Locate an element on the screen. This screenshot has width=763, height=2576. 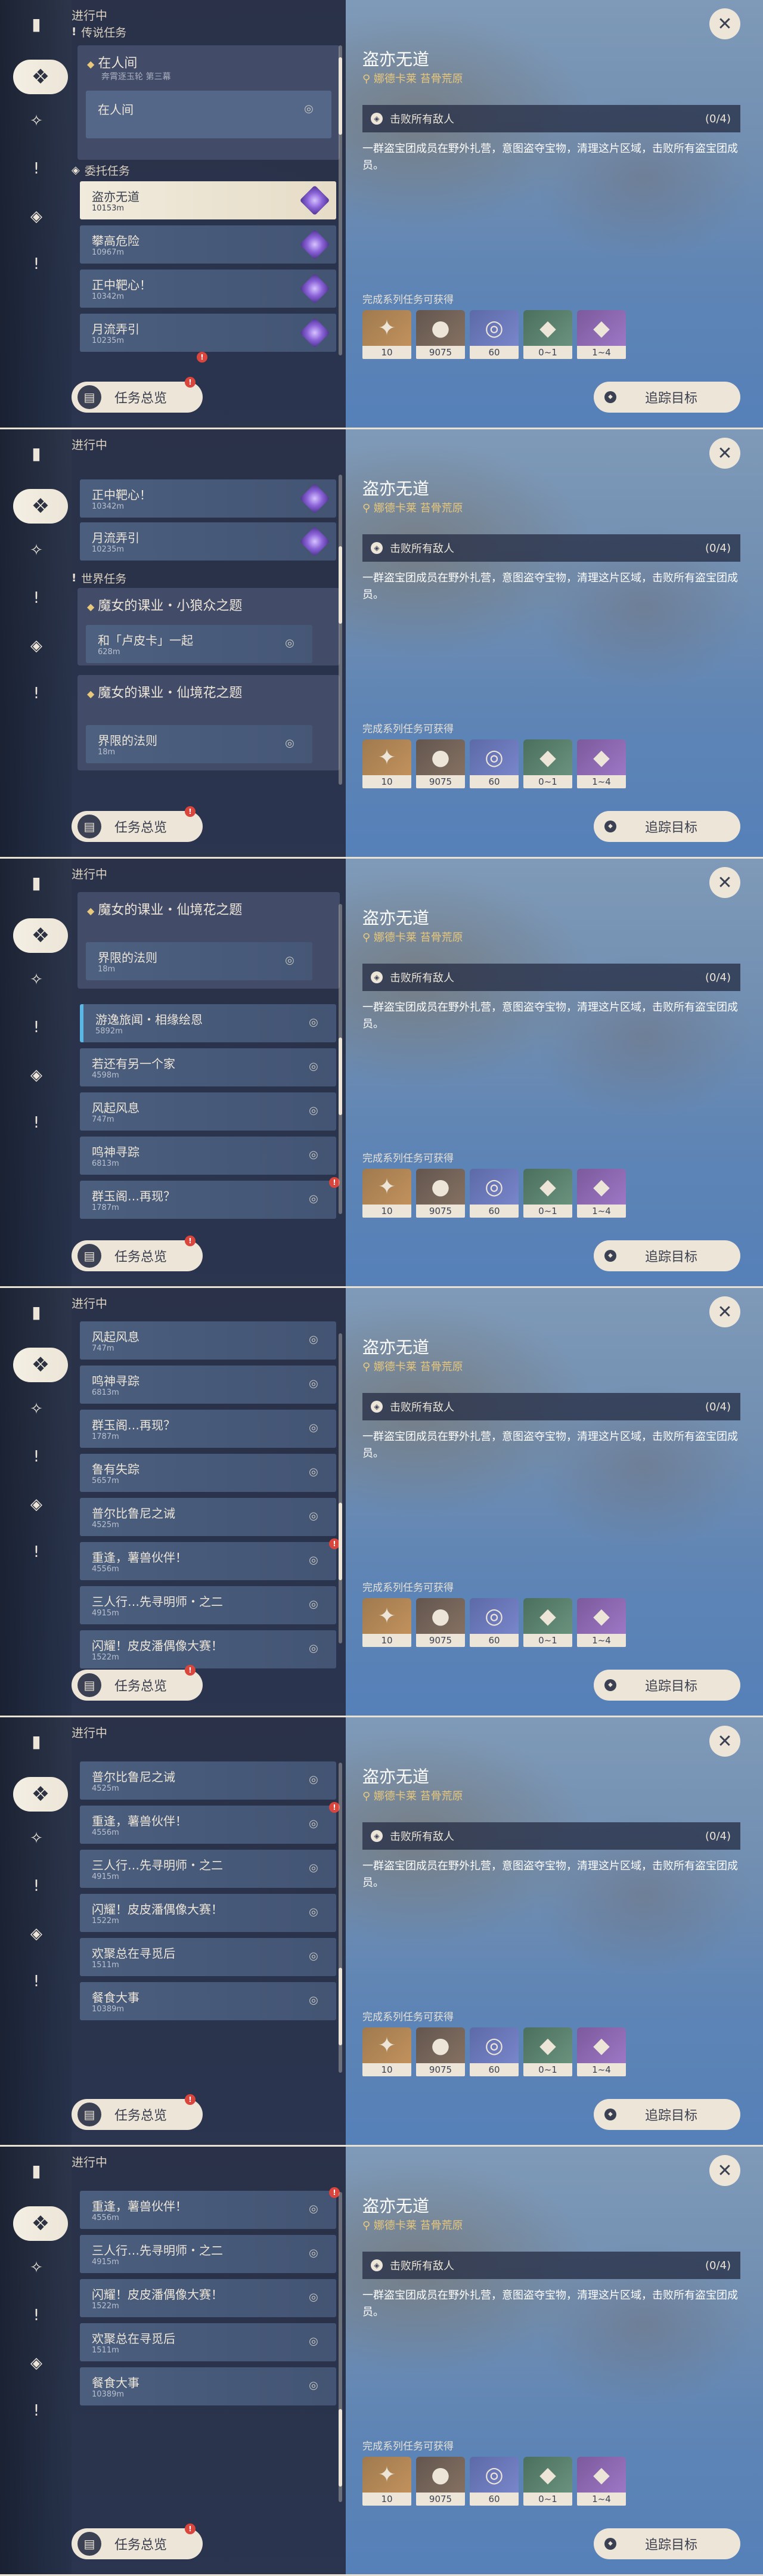
quest-group: ◆ 在人间 奔霄逐玉轮 第三幕 在人间 ◎ is located at coordinates (208, 103).